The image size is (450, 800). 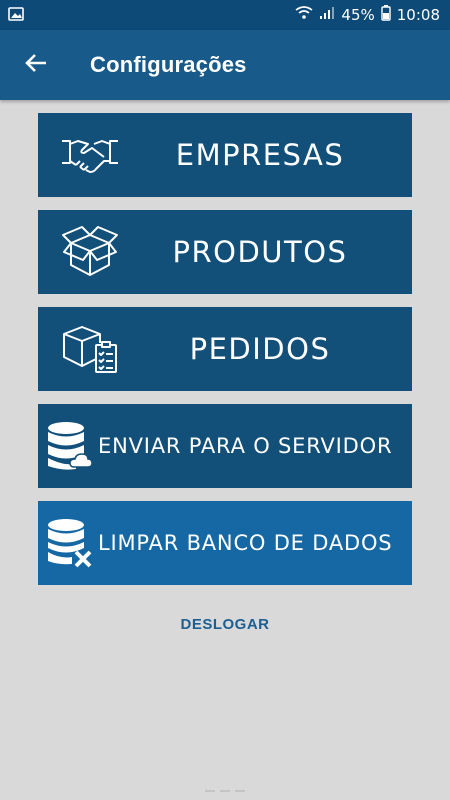 What do you see at coordinates (70, 543) in the screenshot?
I see `database-delete-icon` at bounding box center [70, 543].